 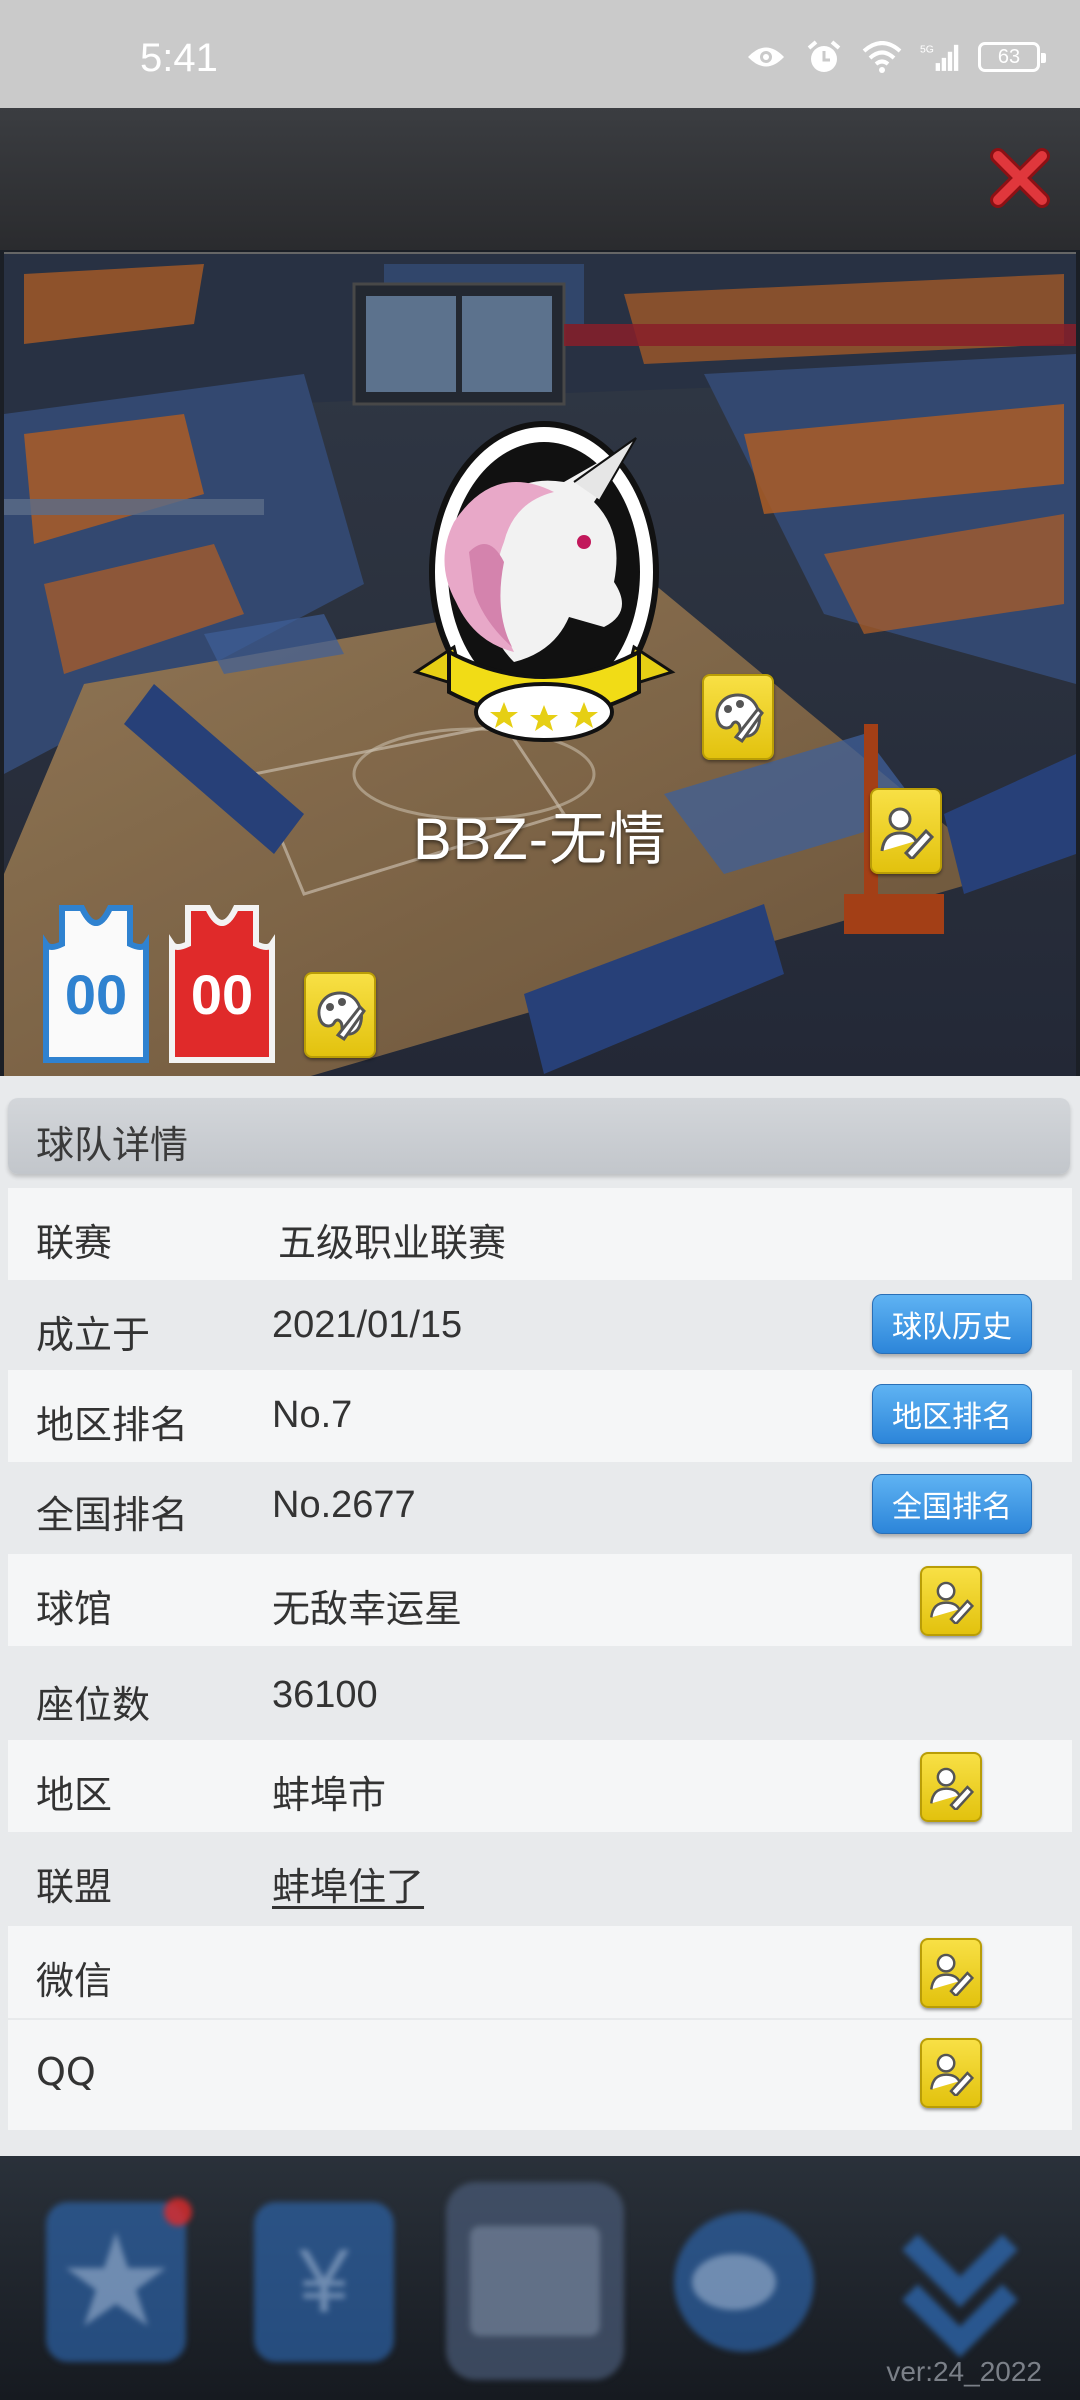 I want to click on detail-label: 全国排名, so click(x=112, y=1515).